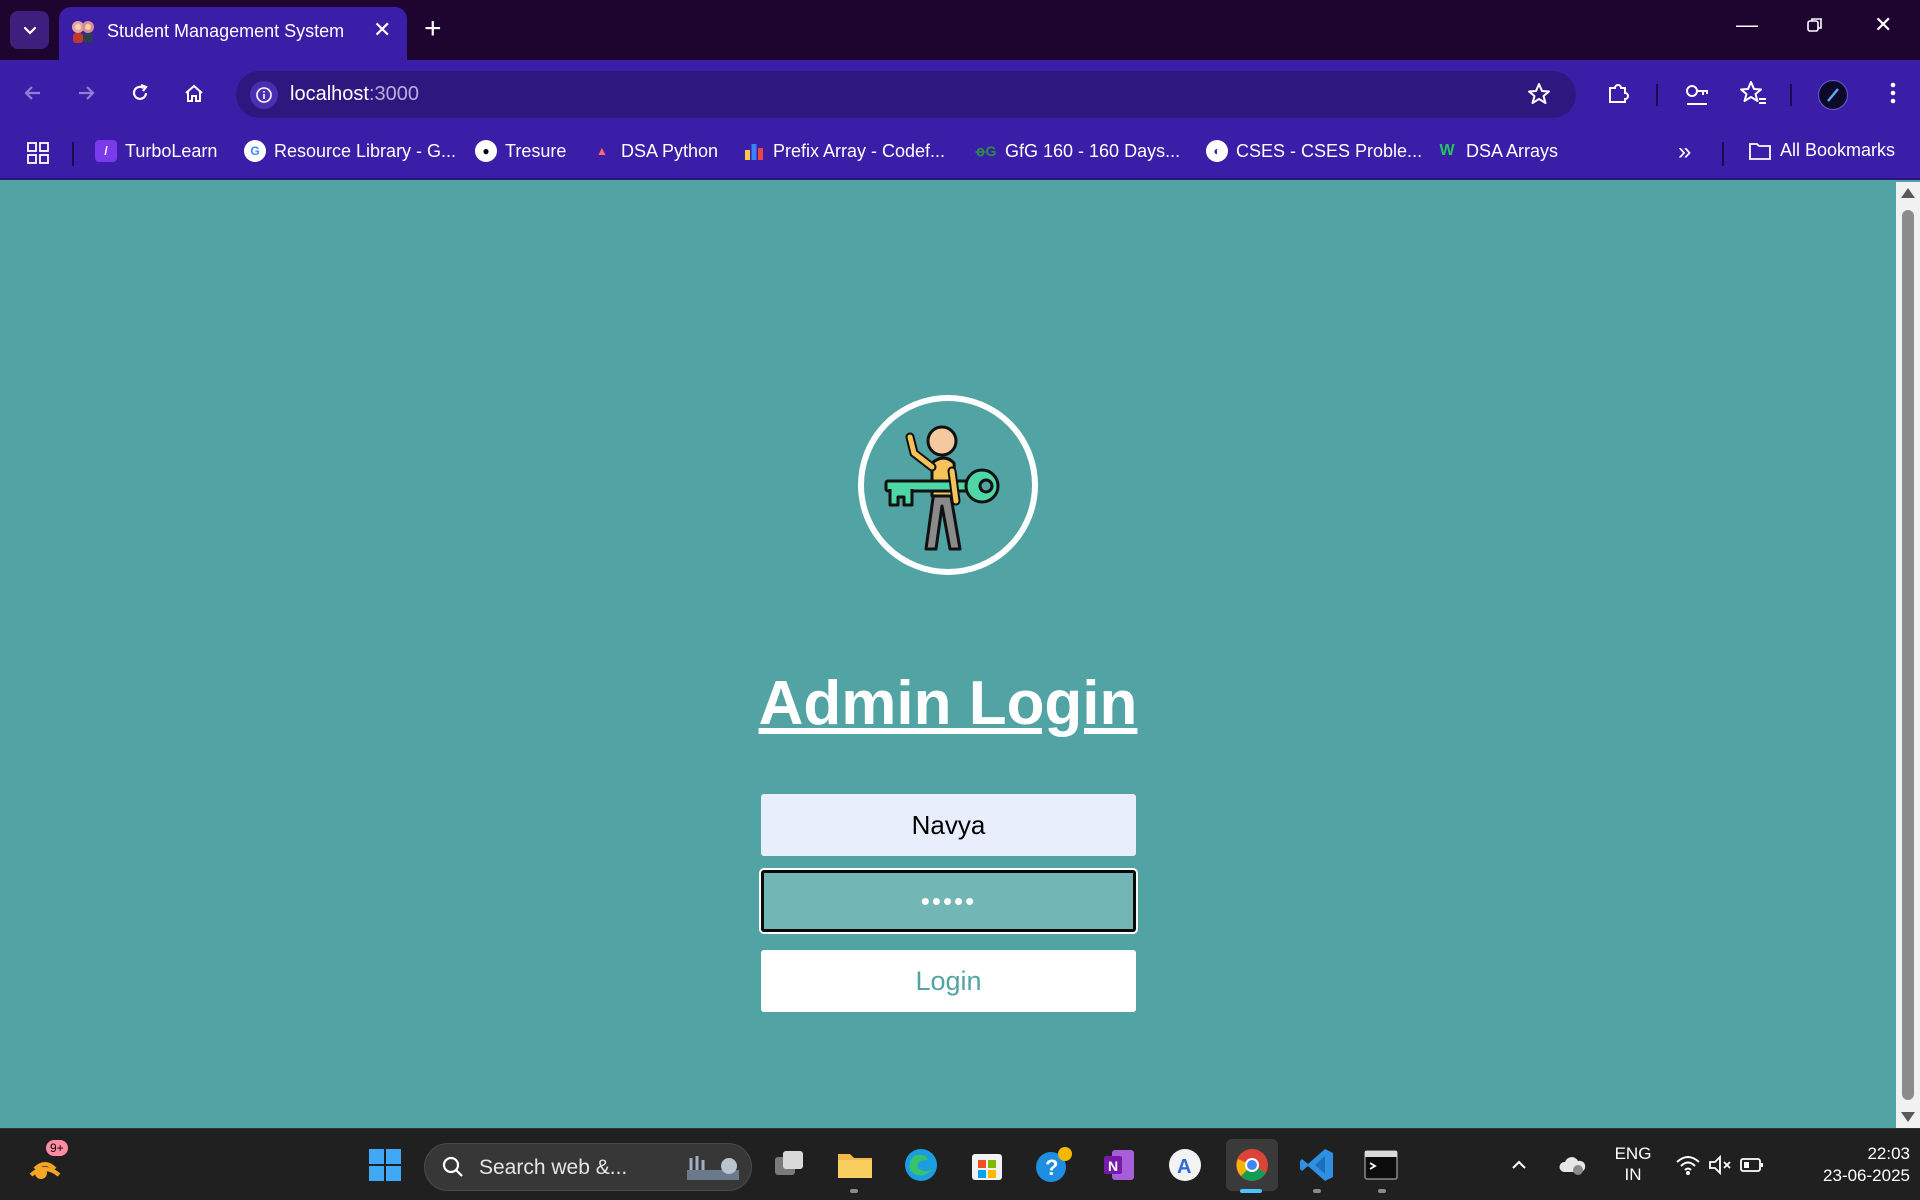  Describe the element at coordinates (855, 1165) in the screenshot. I see `file-explorer-button` at that location.